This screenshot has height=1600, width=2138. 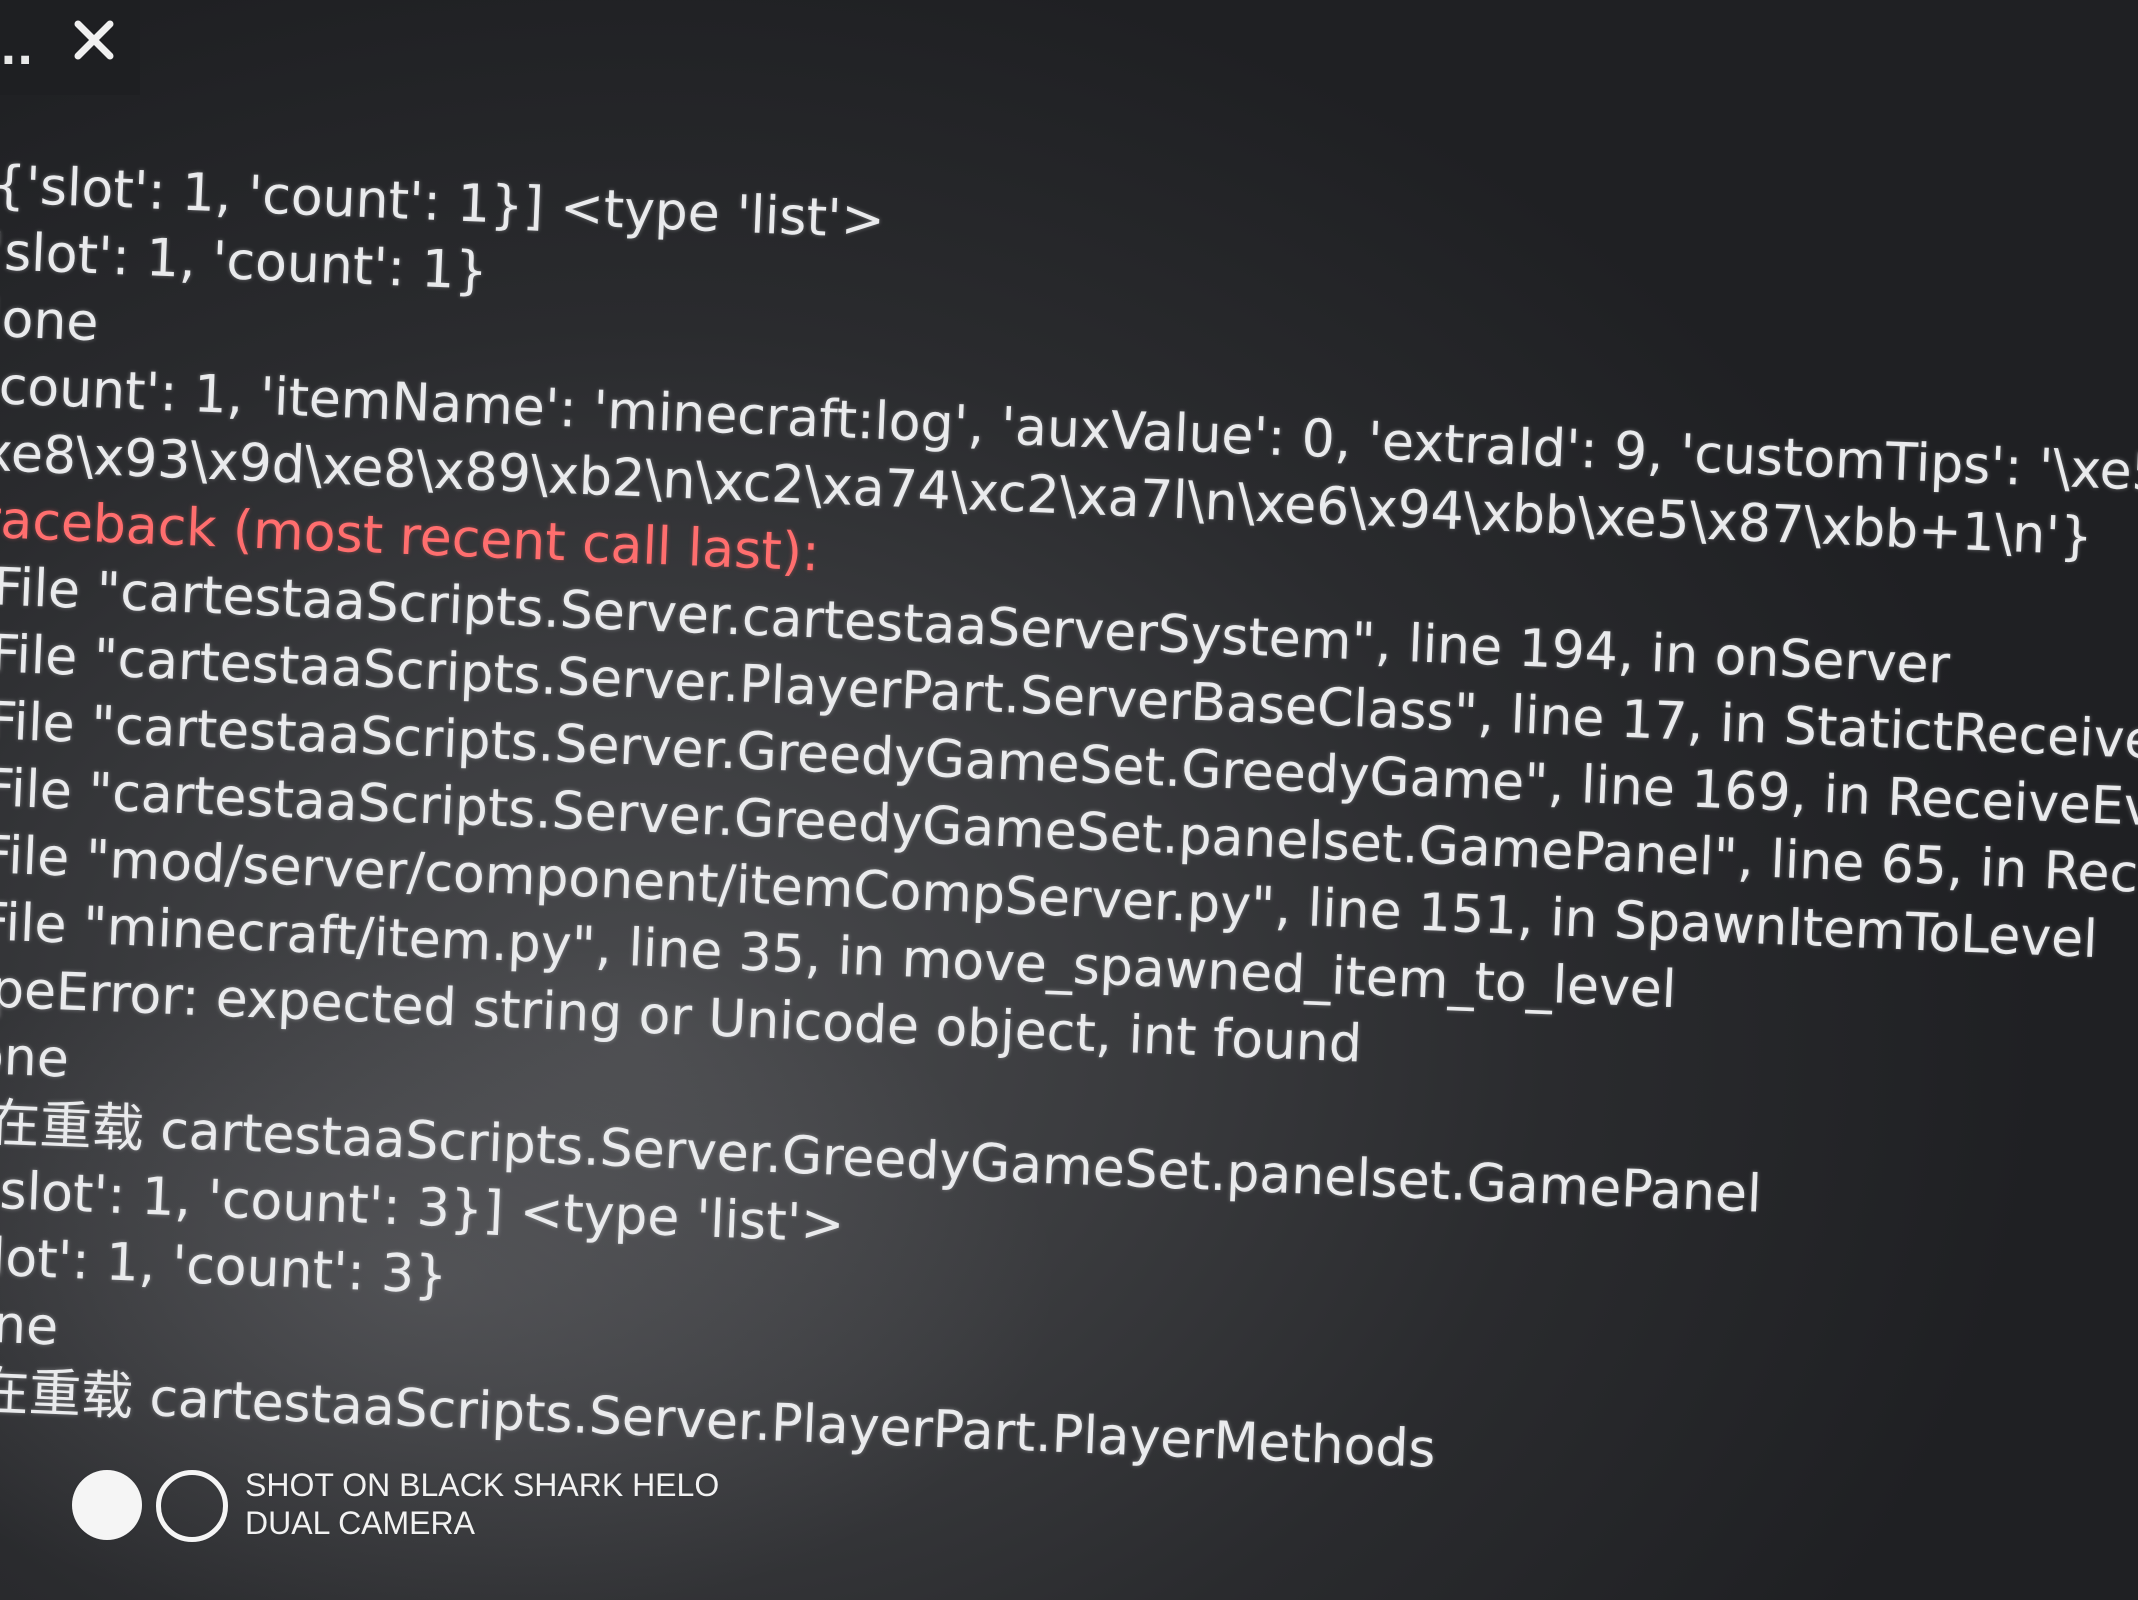 What do you see at coordinates (17, 49) in the screenshot?
I see `title-ellipsis: ..` at bounding box center [17, 49].